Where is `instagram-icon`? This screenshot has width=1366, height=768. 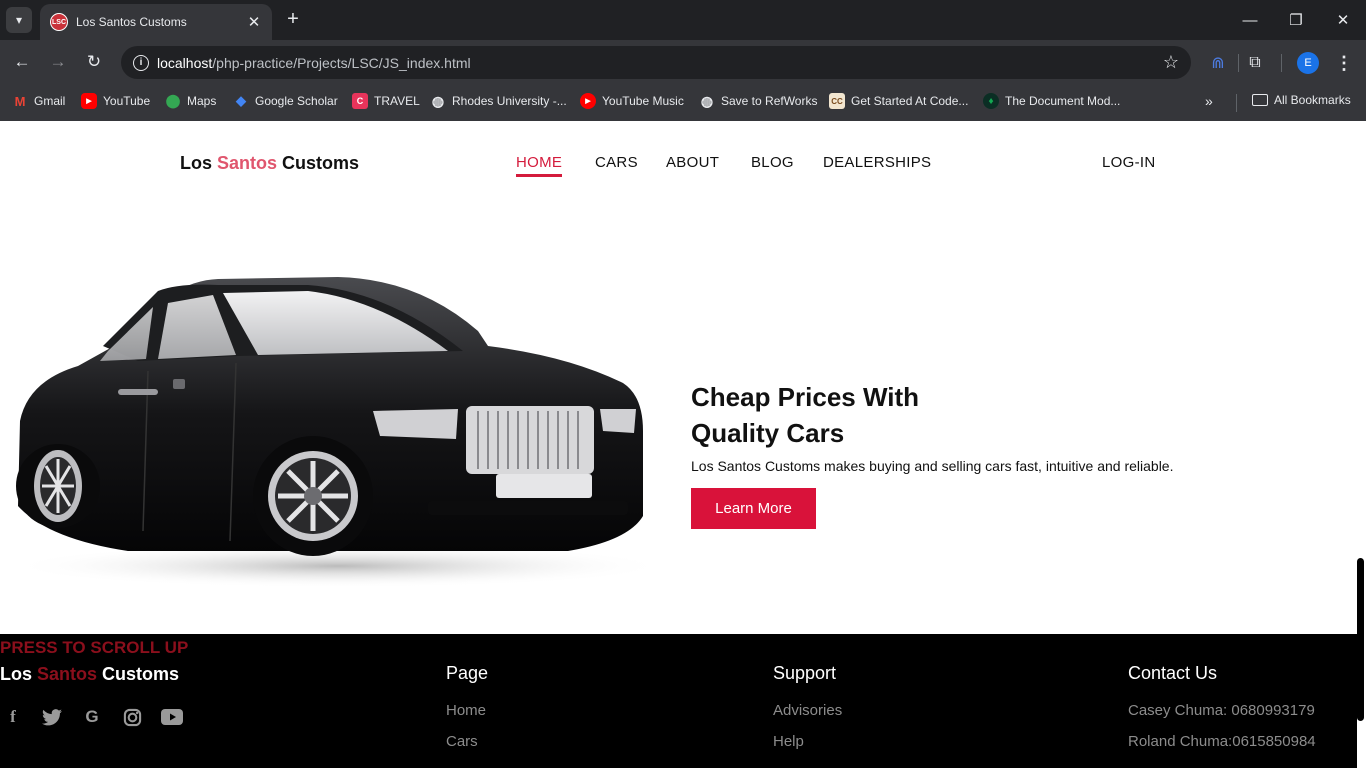 instagram-icon is located at coordinates (132, 717).